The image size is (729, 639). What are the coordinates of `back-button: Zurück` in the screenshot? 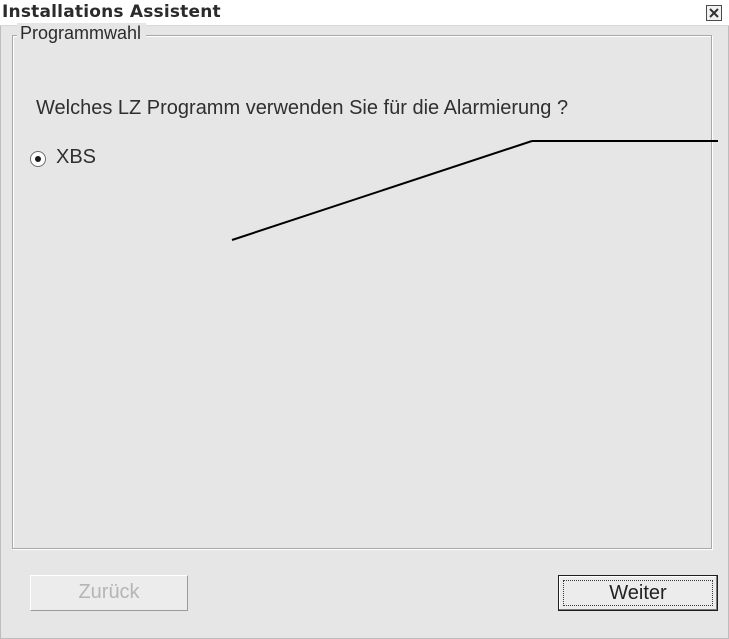 It's located at (109, 593).